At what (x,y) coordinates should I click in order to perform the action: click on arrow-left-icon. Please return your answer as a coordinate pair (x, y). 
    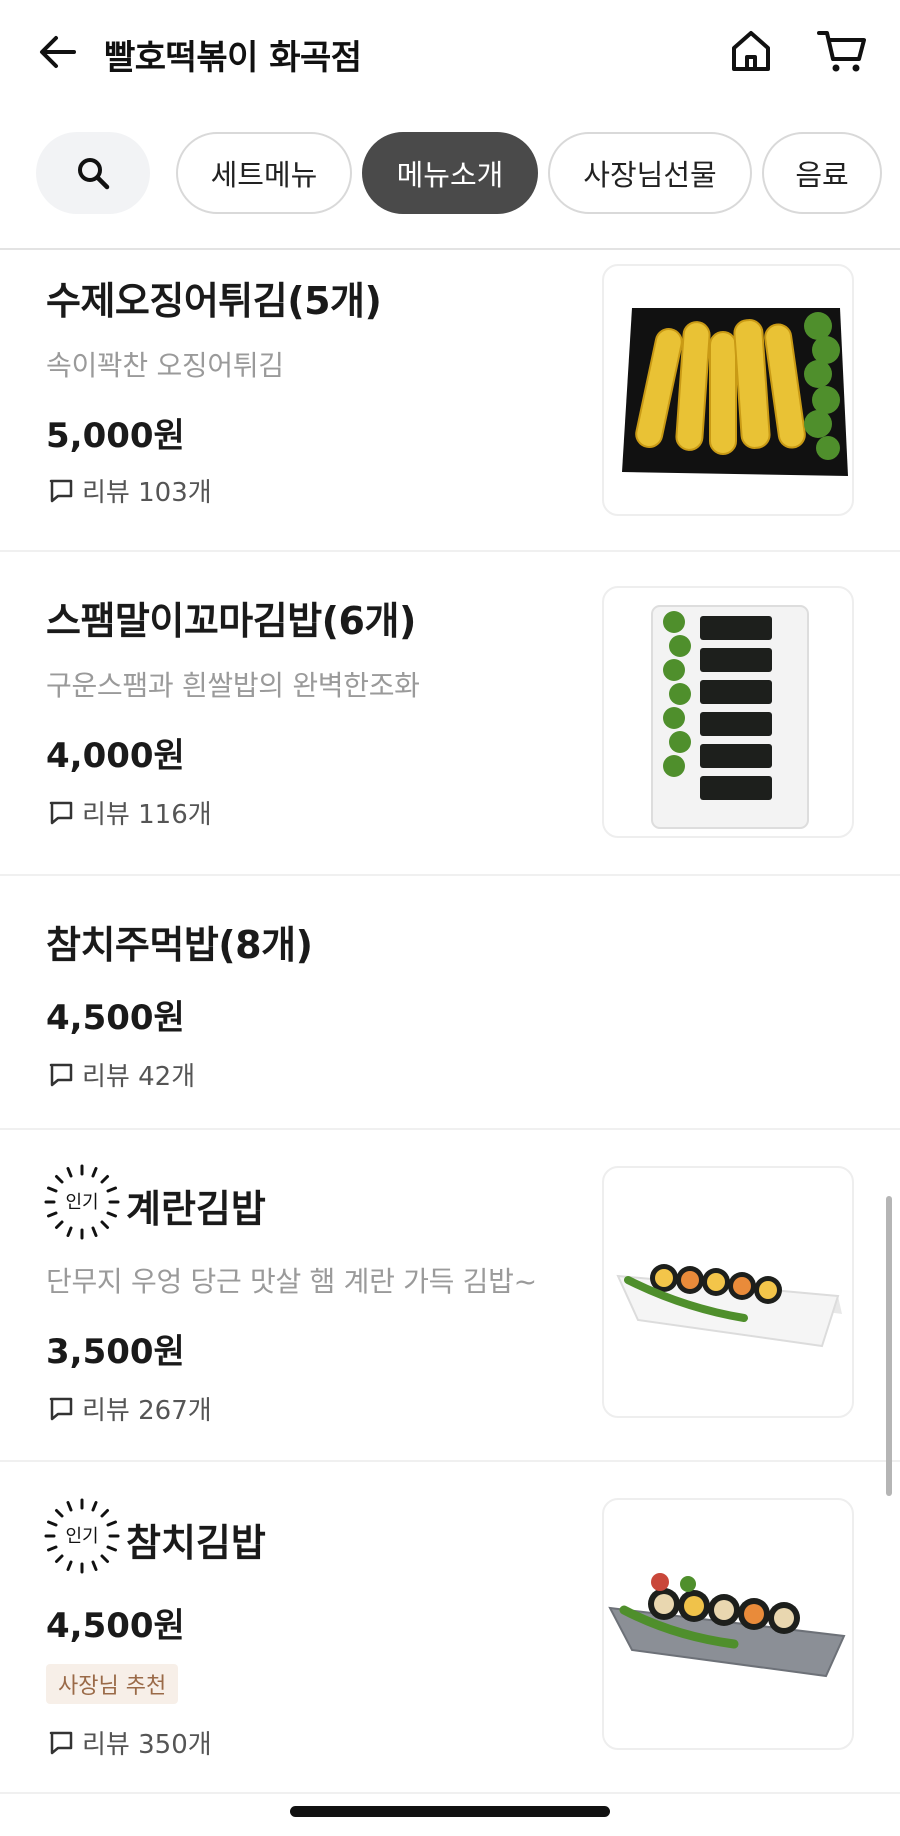
    Looking at the image, I should click on (58, 52).